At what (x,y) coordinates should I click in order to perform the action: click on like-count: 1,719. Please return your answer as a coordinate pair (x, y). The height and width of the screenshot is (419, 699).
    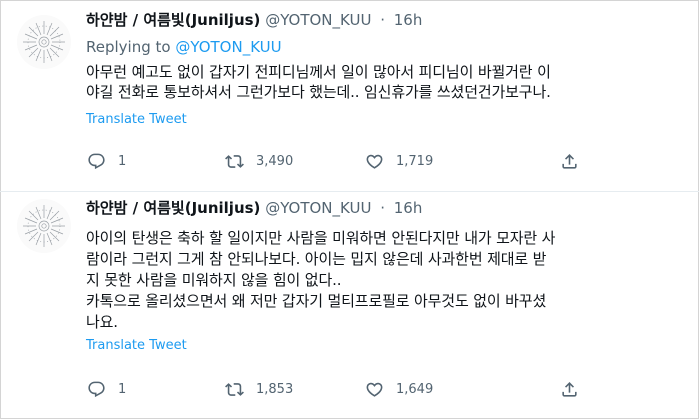
    Looking at the image, I should click on (415, 161).